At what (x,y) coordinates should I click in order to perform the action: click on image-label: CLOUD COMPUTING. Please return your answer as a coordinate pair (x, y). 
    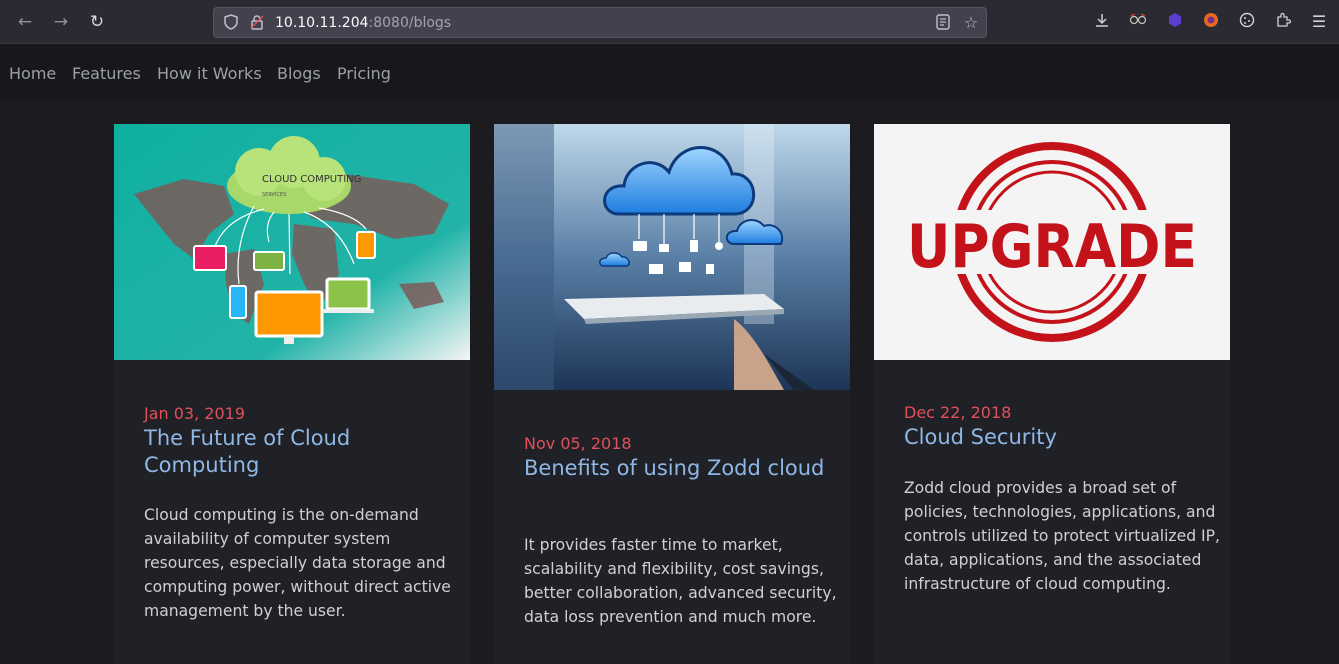
    Looking at the image, I should click on (311, 179).